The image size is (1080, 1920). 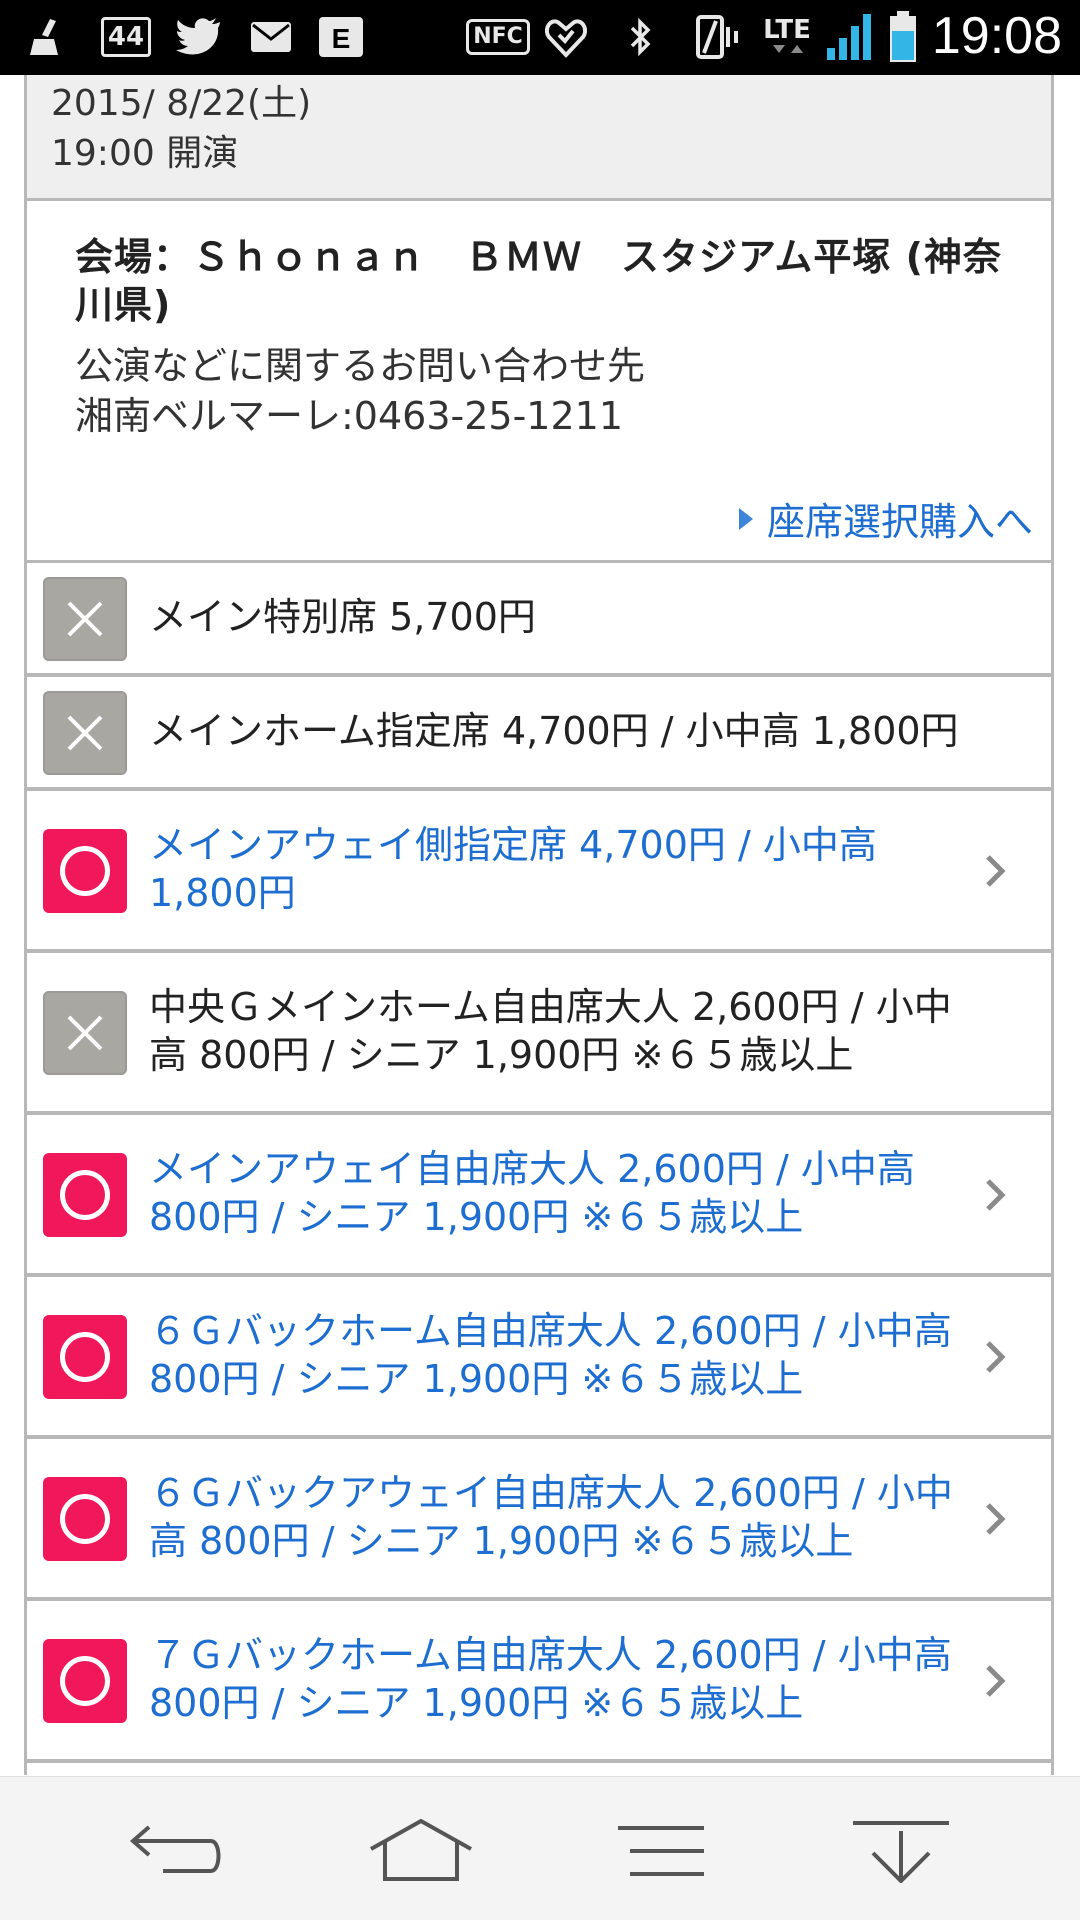 What do you see at coordinates (641, 37) in the screenshot?
I see `bluetooth-icon` at bounding box center [641, 37].